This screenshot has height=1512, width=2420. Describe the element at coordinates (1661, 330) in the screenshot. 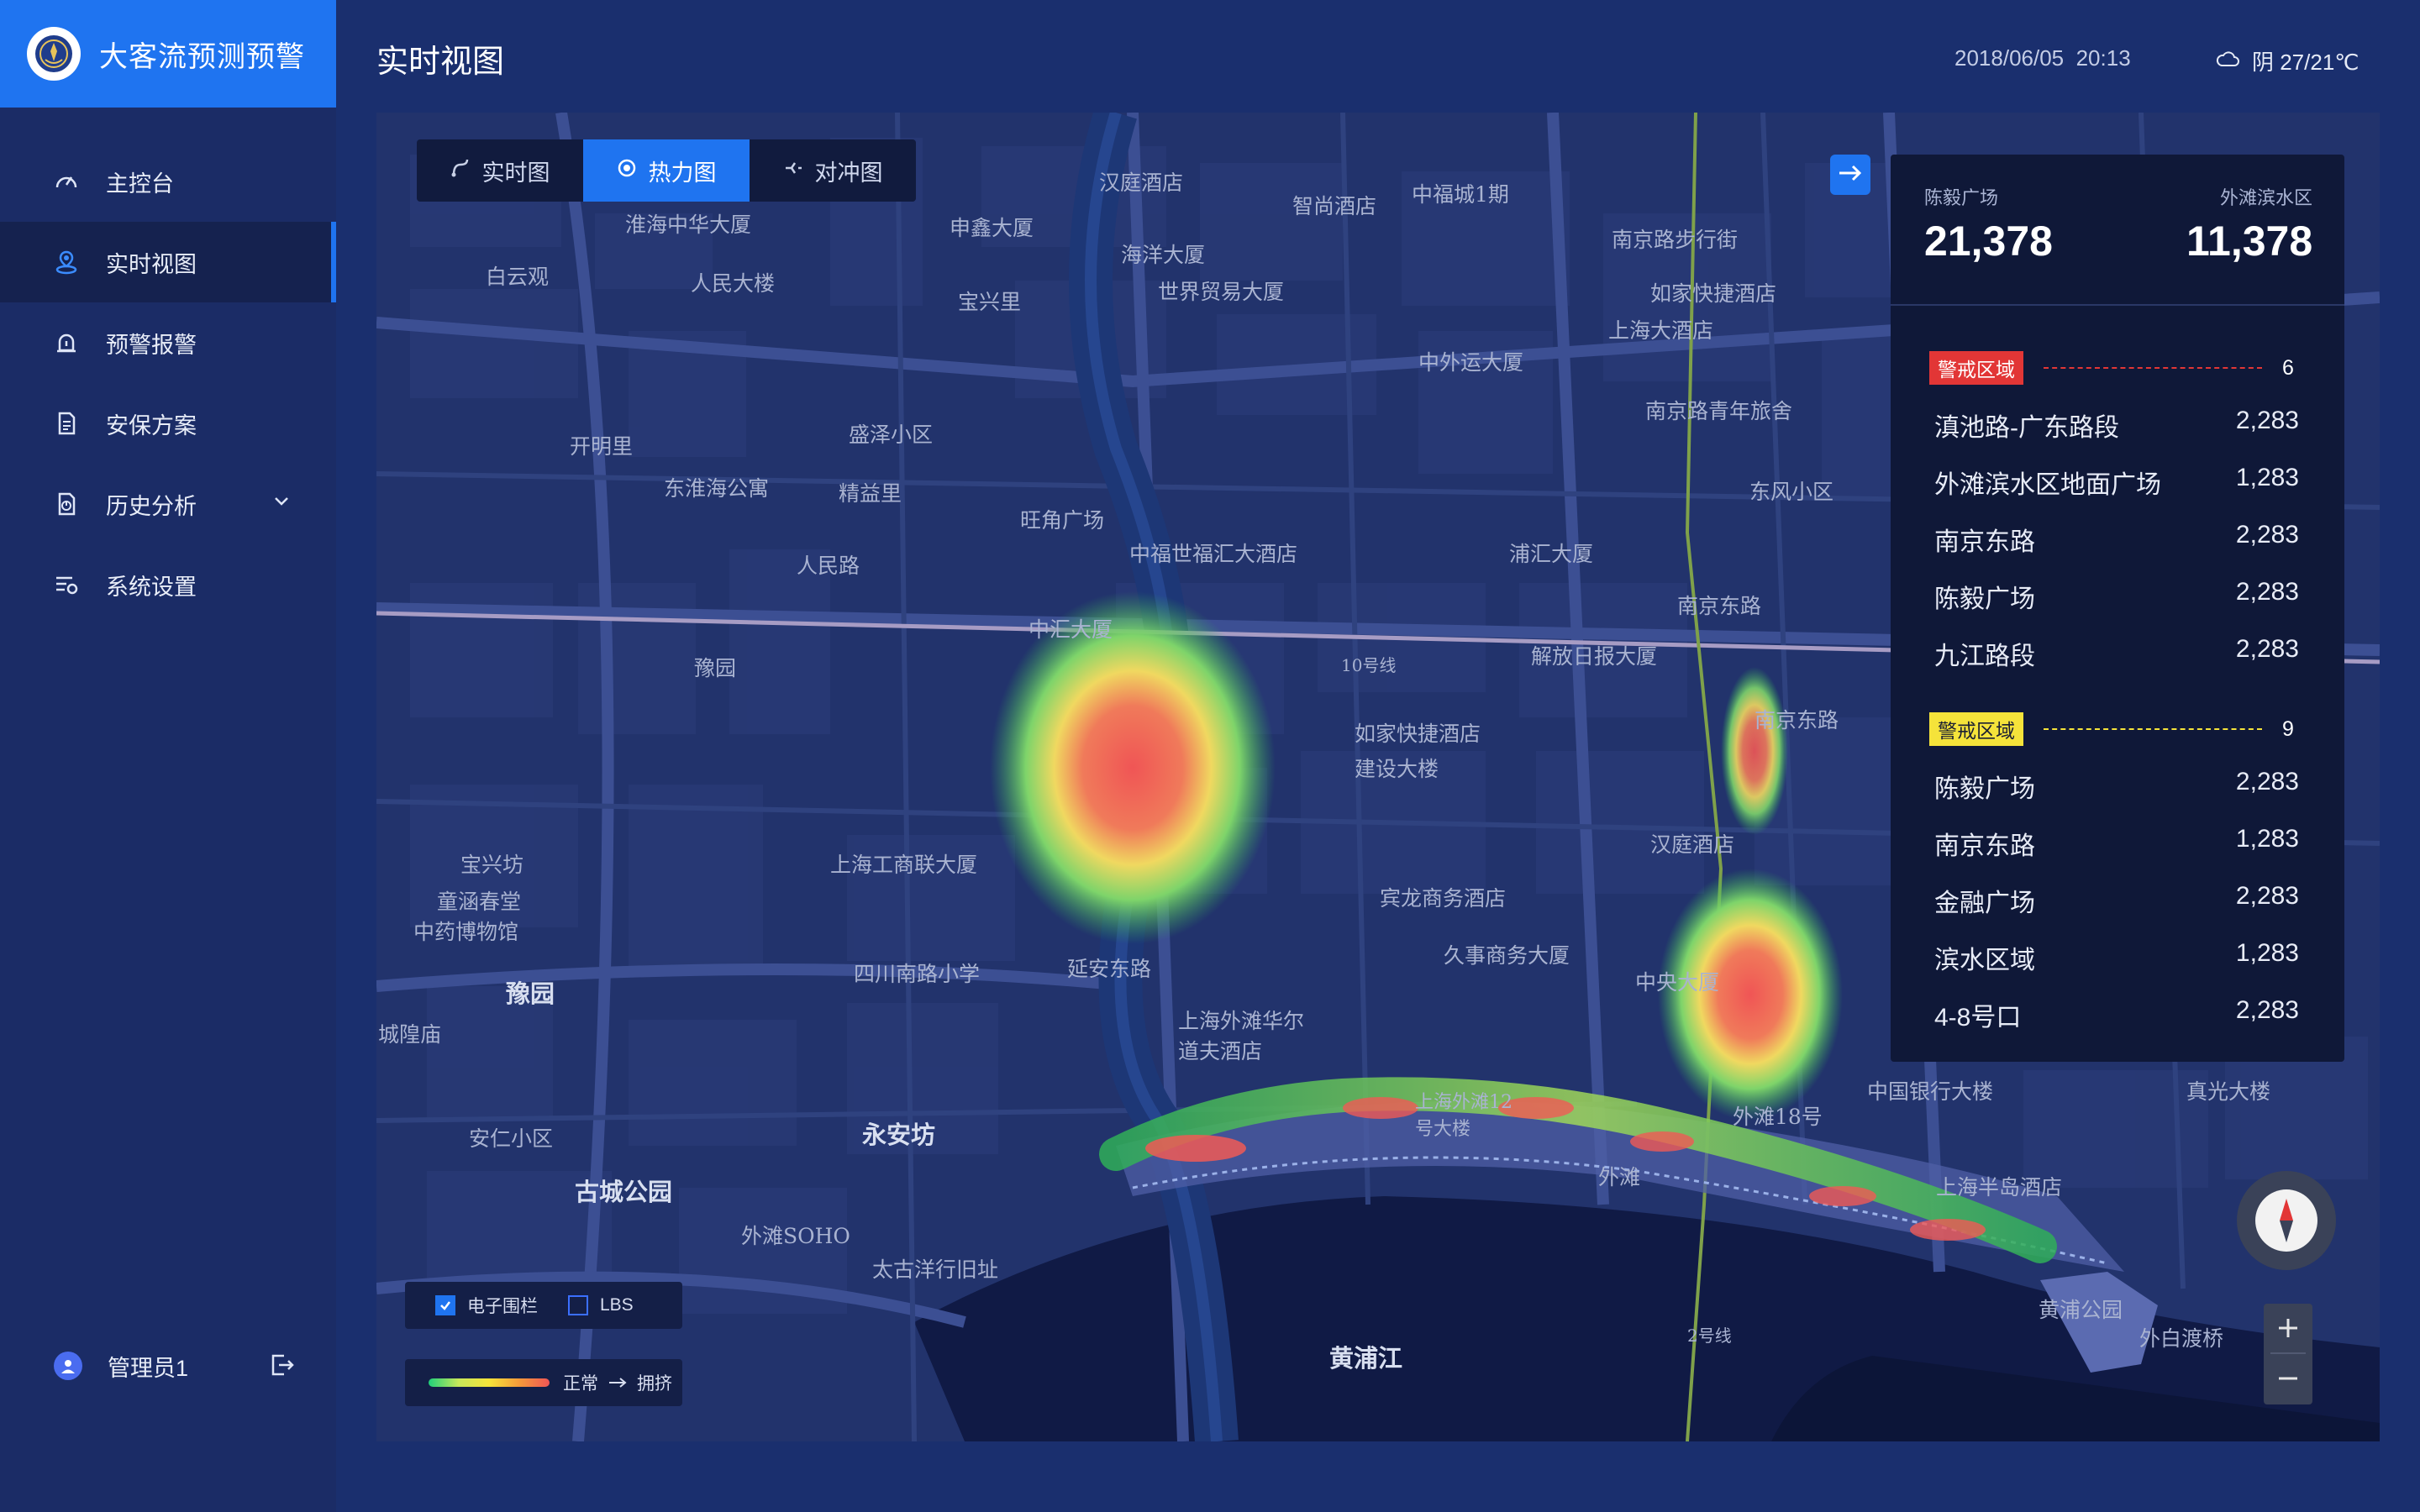

I see `map-label: 上海大酒店` at that location.